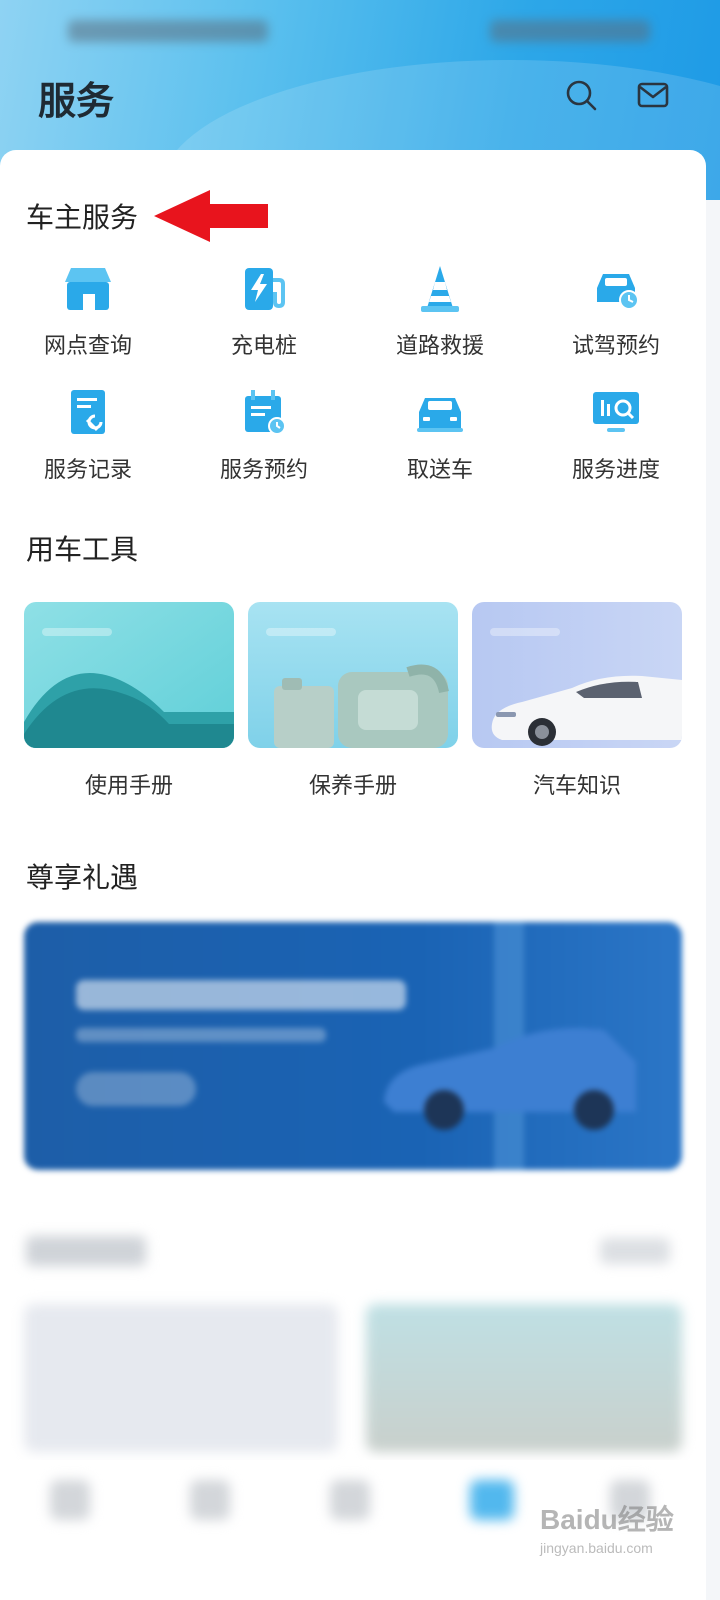 This screenshot has width=720, height=1600. I want to click on service-item-label: 试驾预约, so click(615, 346).